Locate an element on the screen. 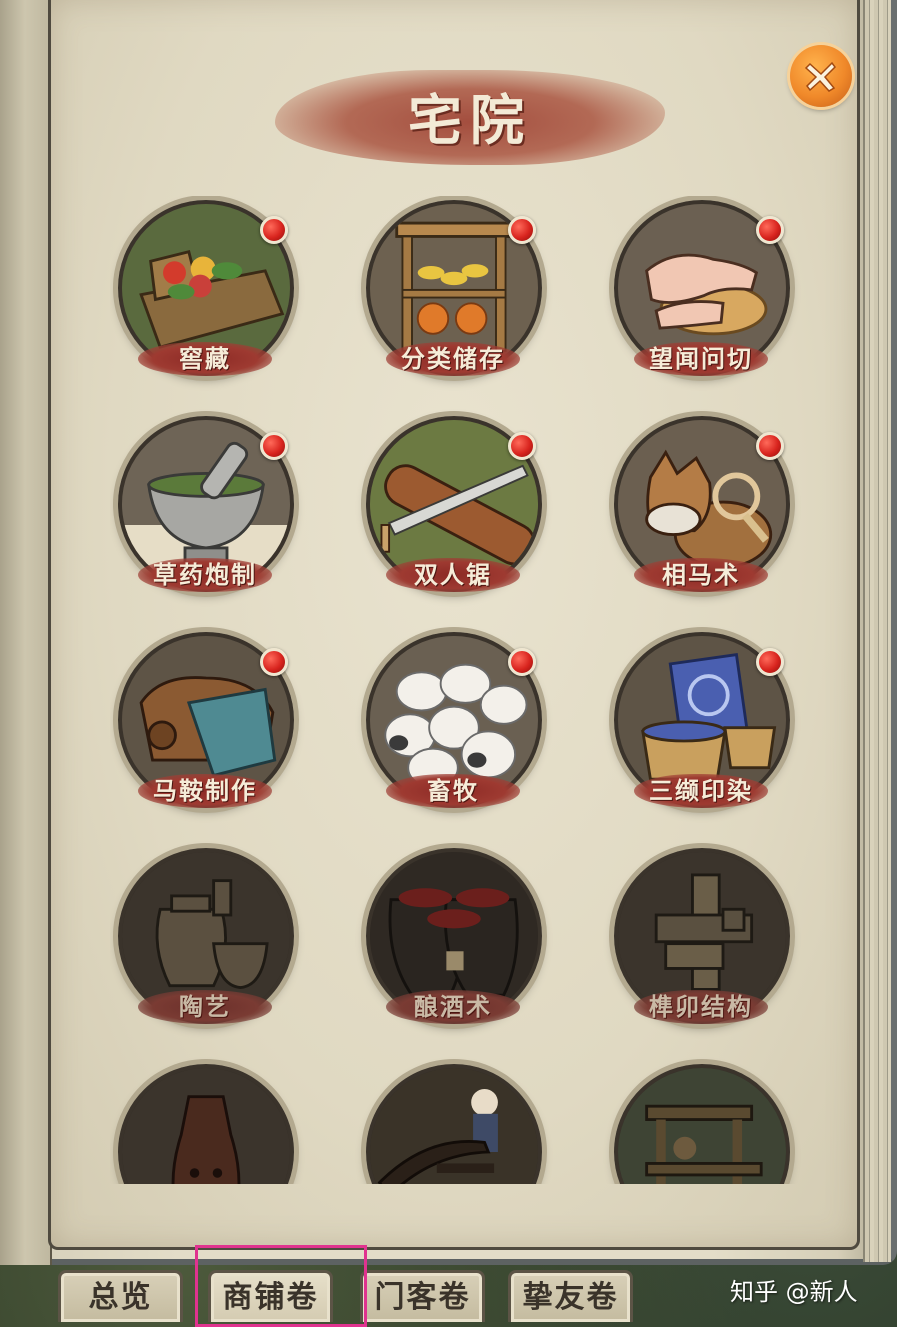 Image resolution: width=897 pixels, height=1327 pixels. skill-label: 陶艺 is located at coordinates (205, 1006).